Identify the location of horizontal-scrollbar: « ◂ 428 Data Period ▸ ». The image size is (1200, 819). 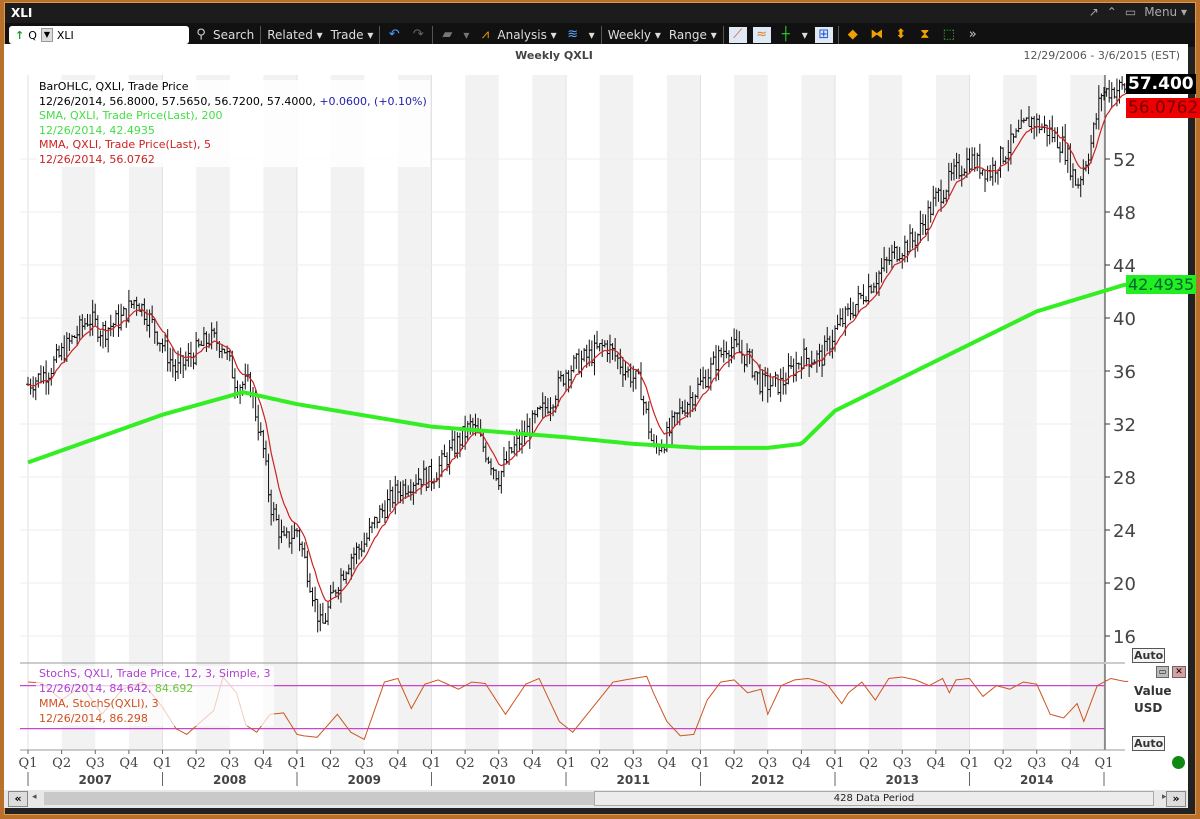
(596, 799).